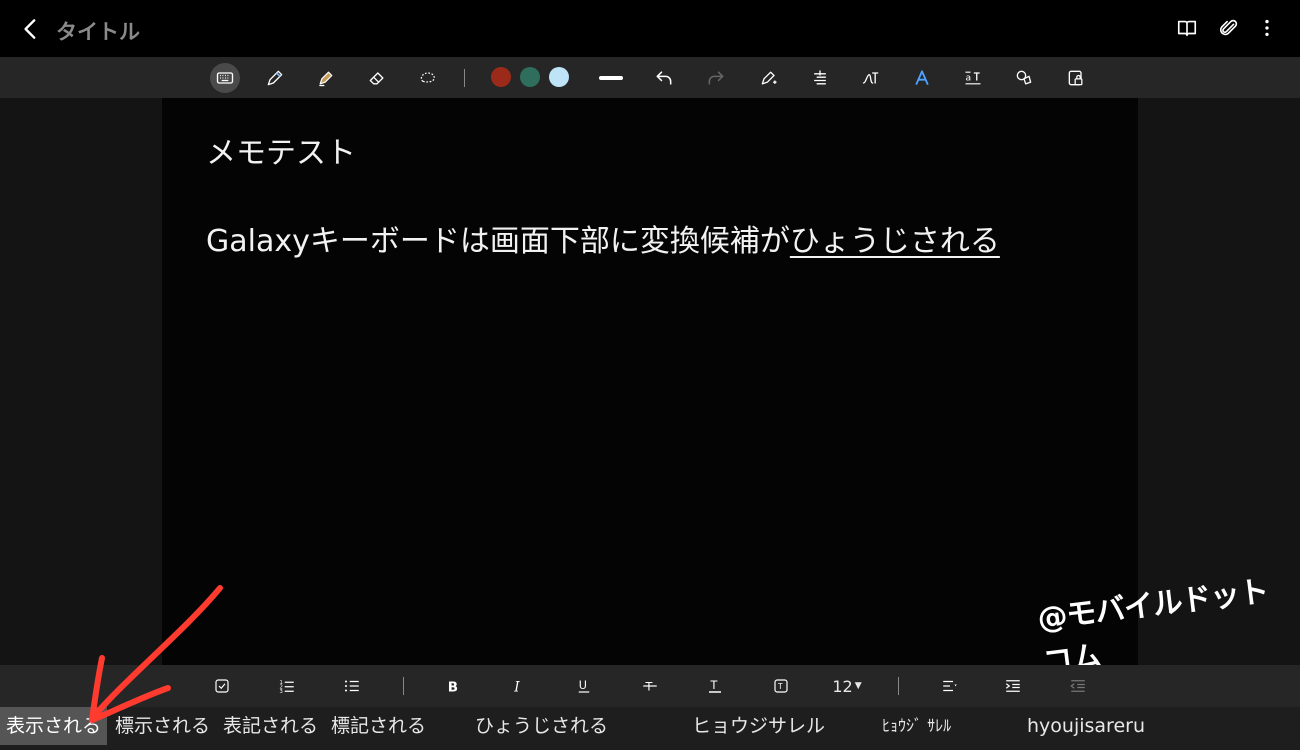  What do you see at coordinates (559, 77) in the screenshot?
I see `color-swatch-light-blue` at bounding box center [559, 77].